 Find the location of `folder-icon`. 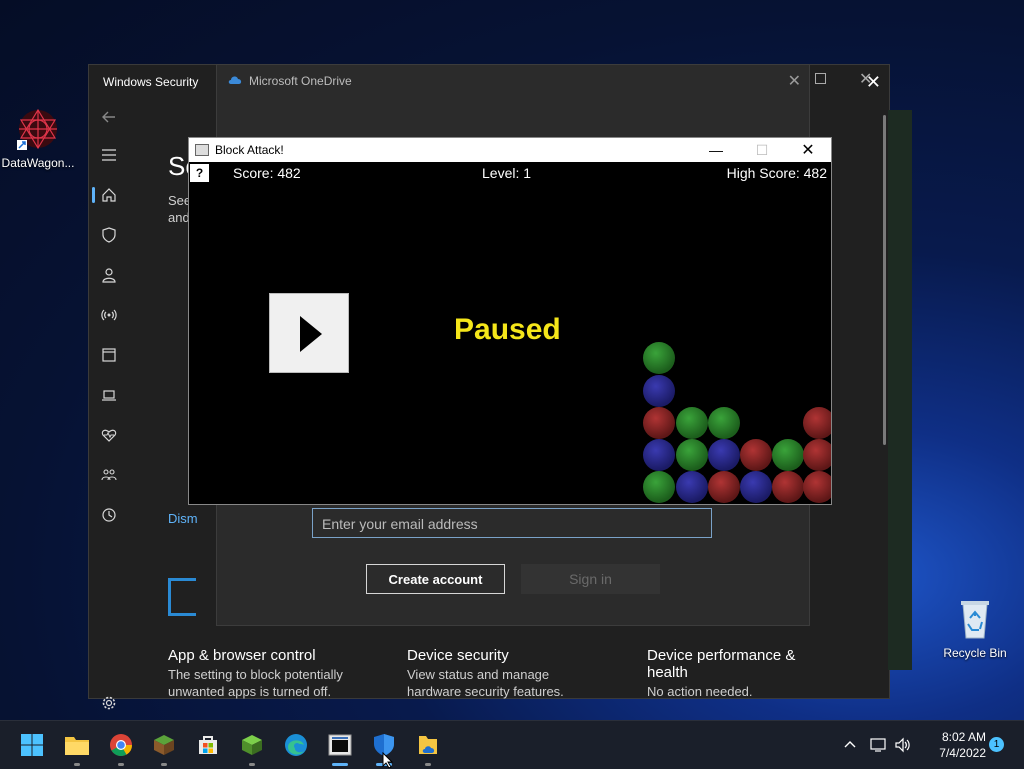

folder-icon is located at coordinates (77, 746).